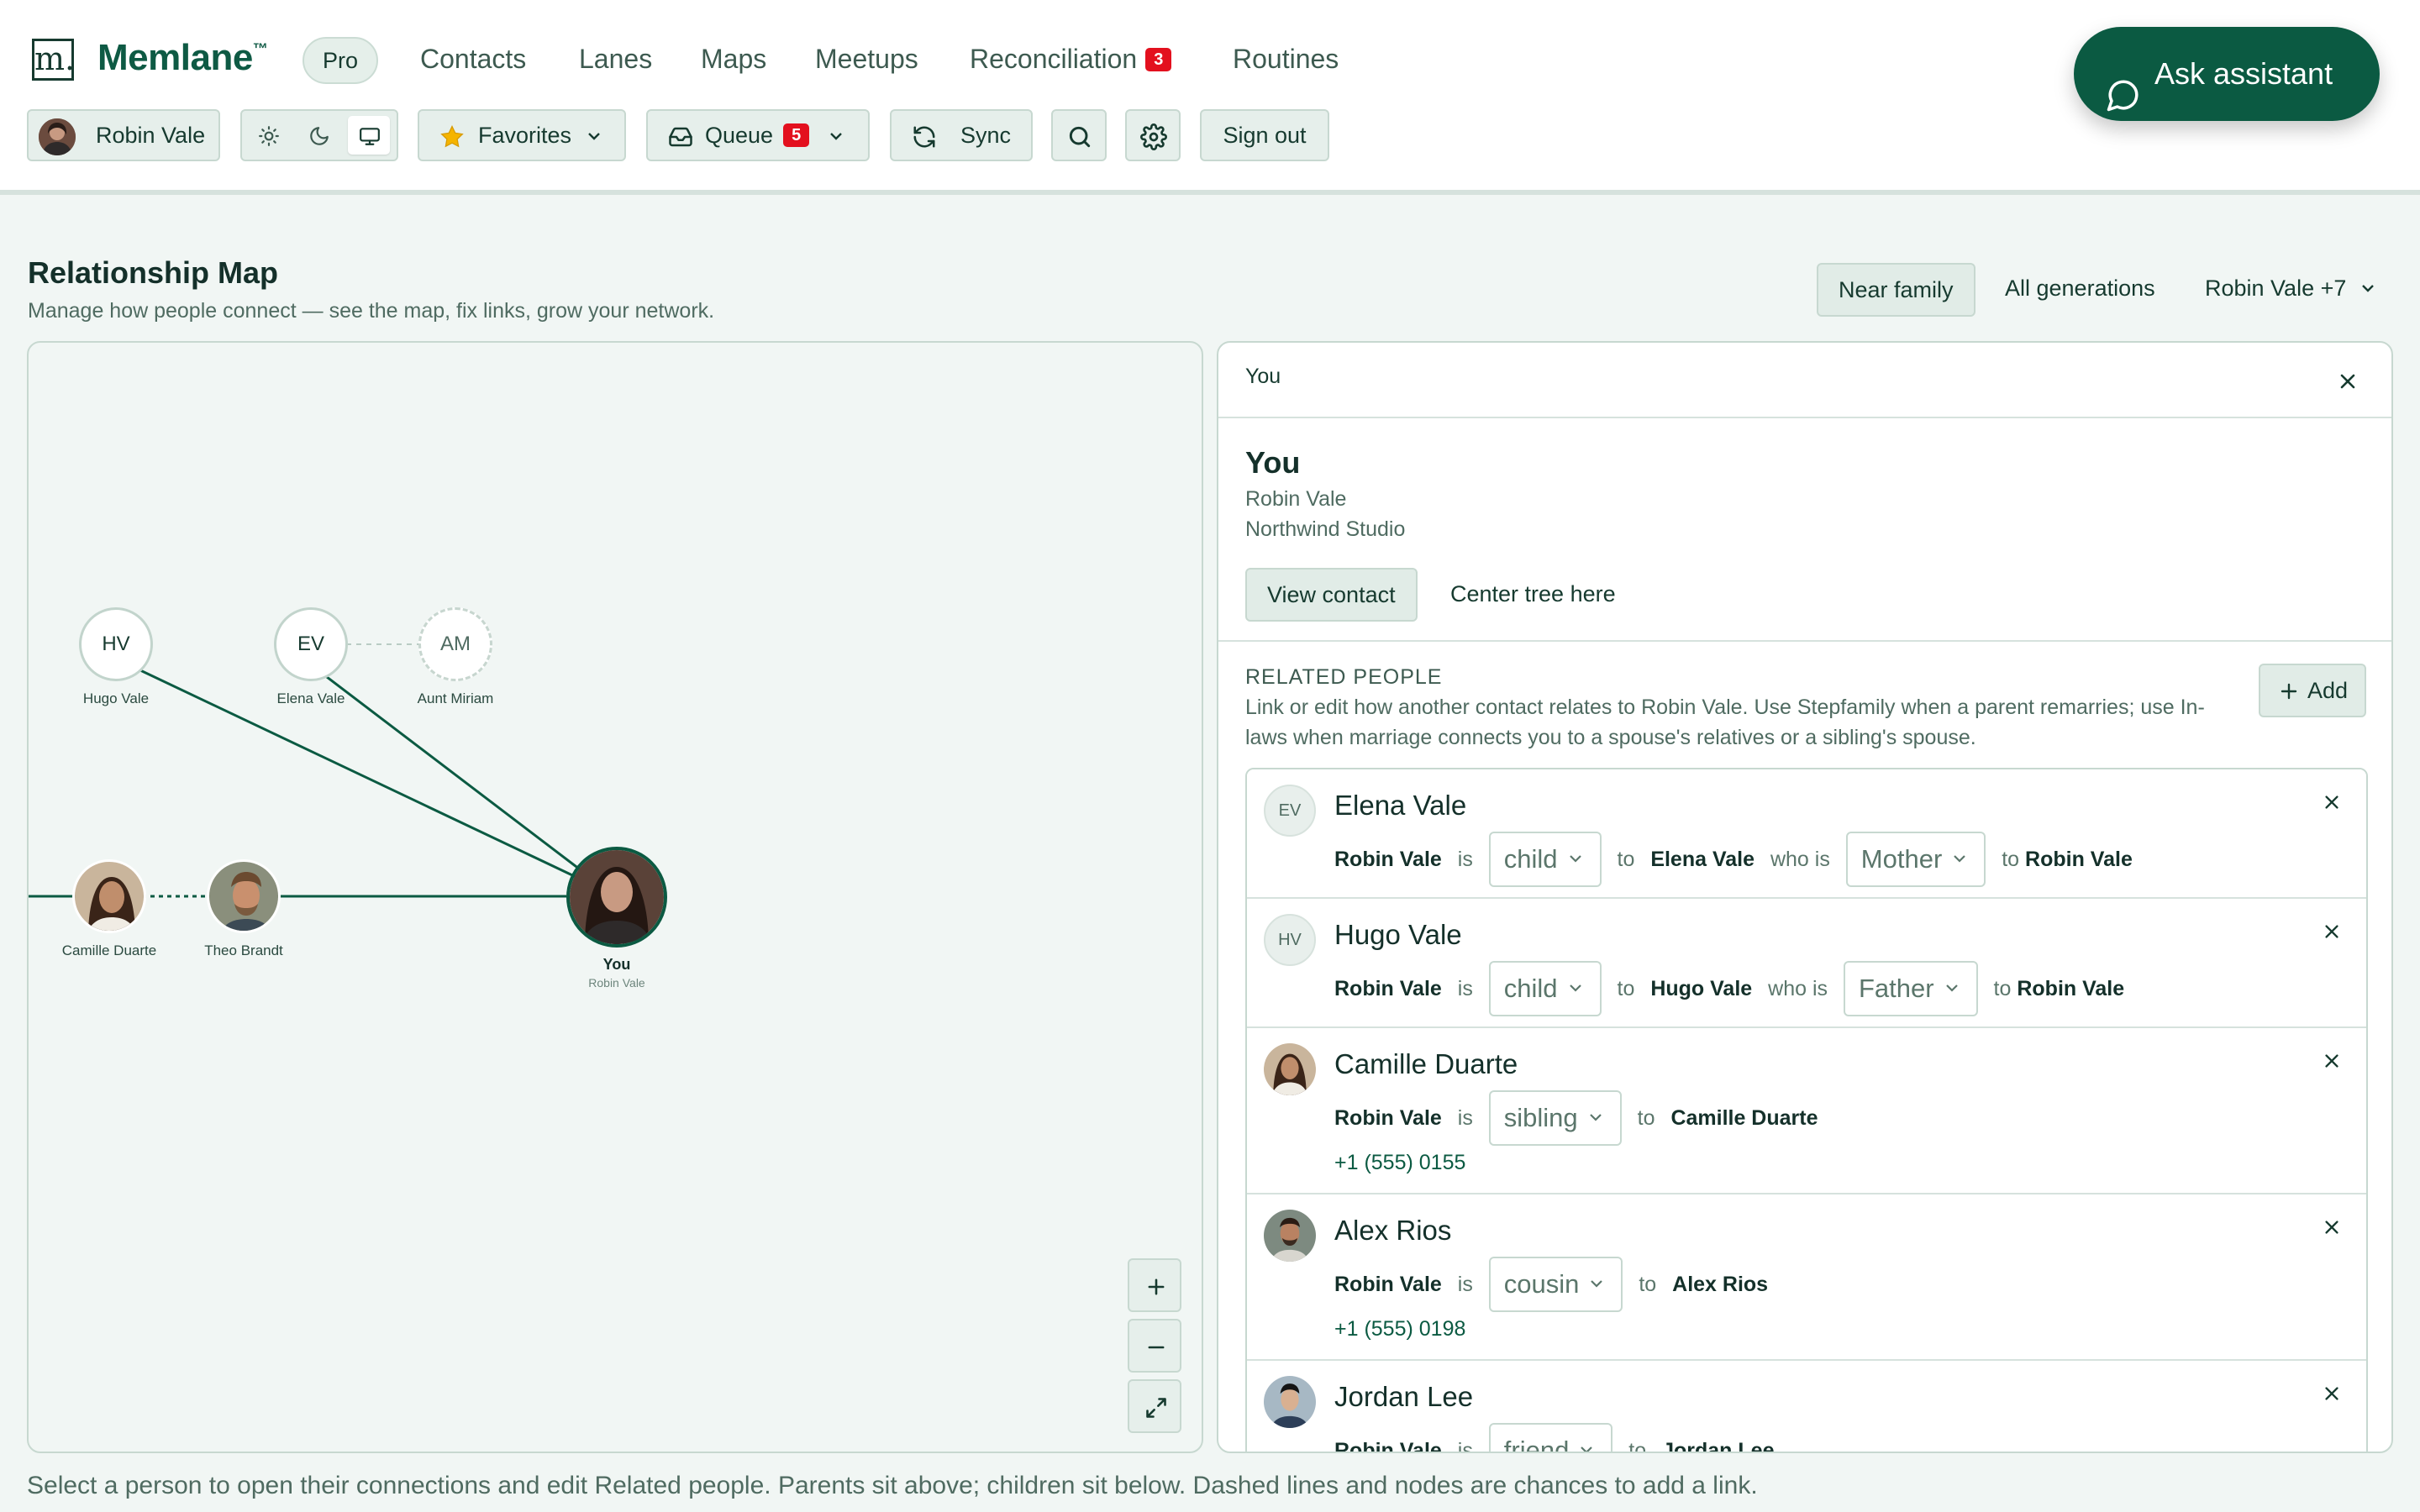 The height and width of the screenshot is (1512, 2420). I want to click on detail-company: Northwind Studio, so click(1325, 529).